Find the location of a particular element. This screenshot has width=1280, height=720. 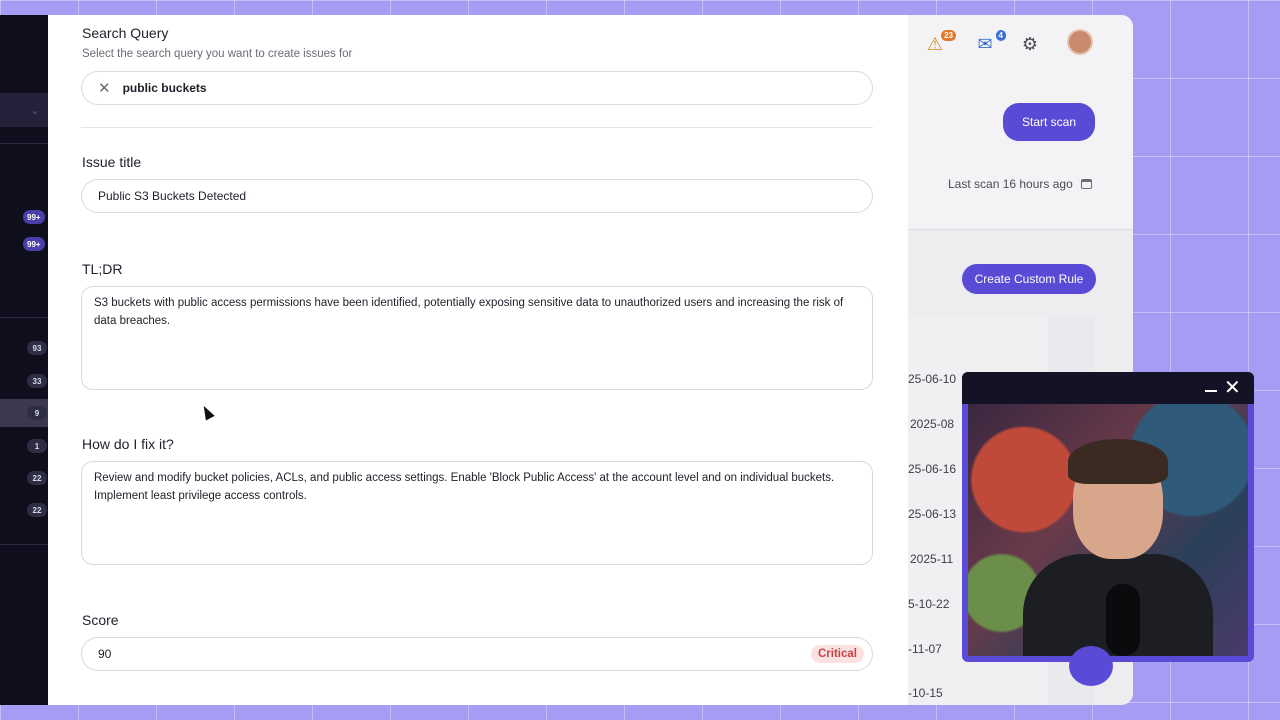

chevron-down-icon: ⌄ is located at coordinates (34, 110).